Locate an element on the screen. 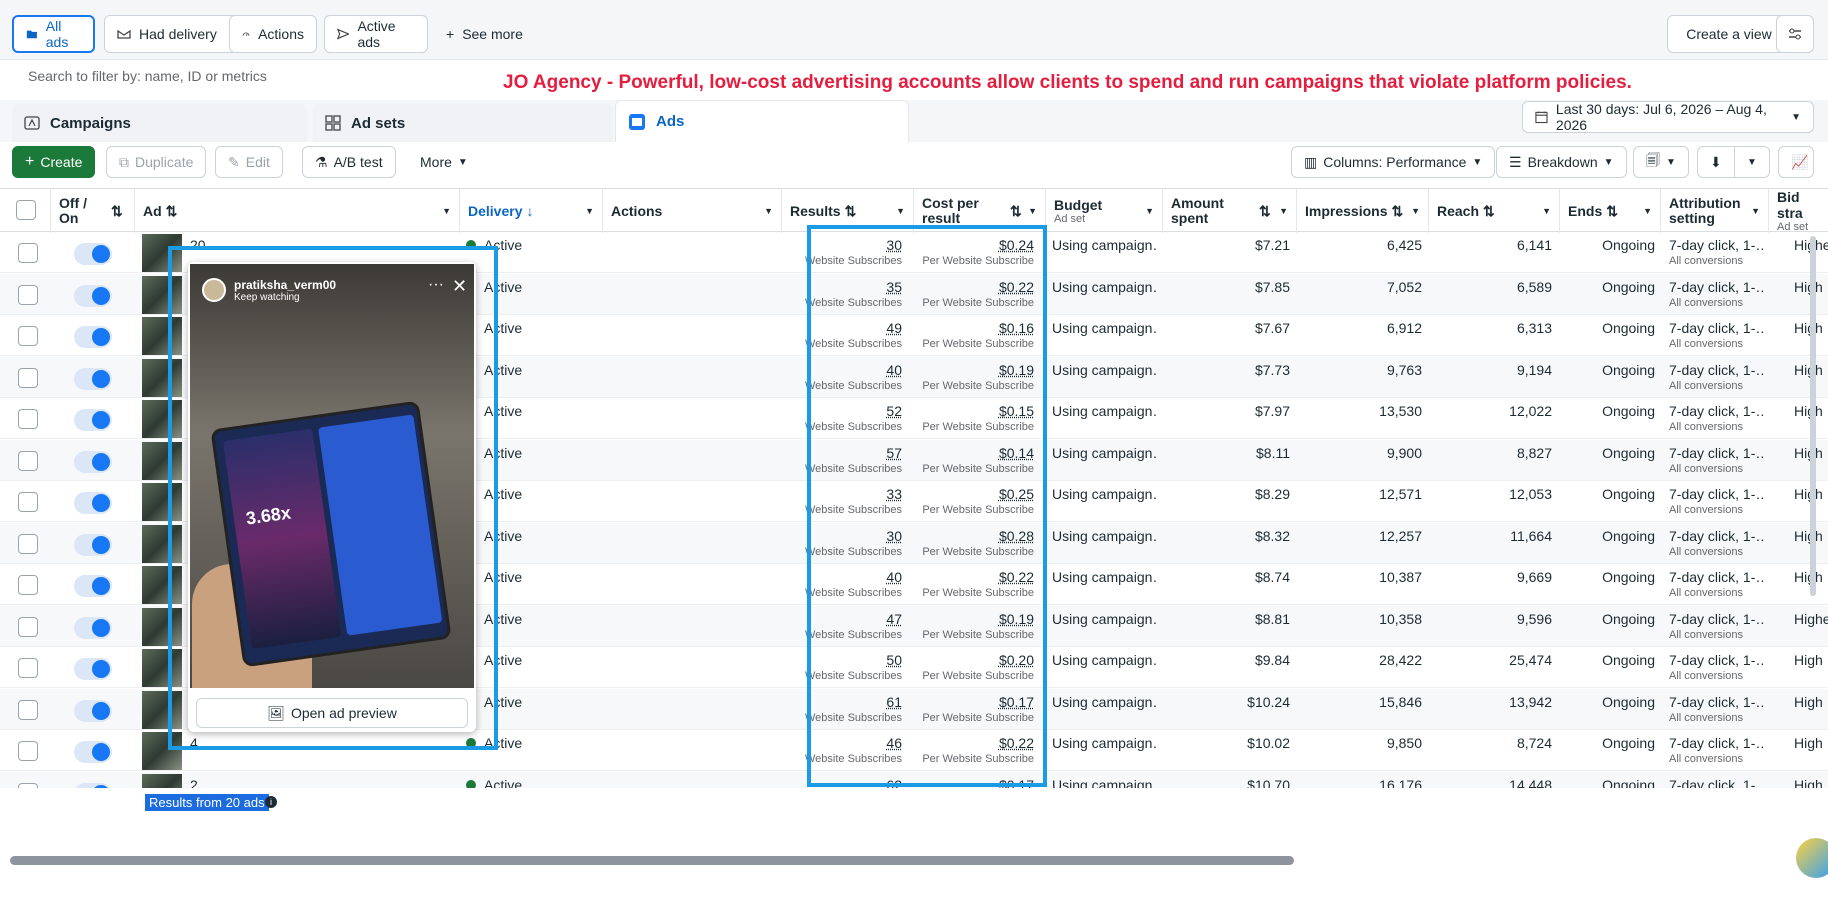 Image resolution: width=1828 pixels, height=906 pixels. tab-campaigns: Campaigns is located at coordinates (159, 123).